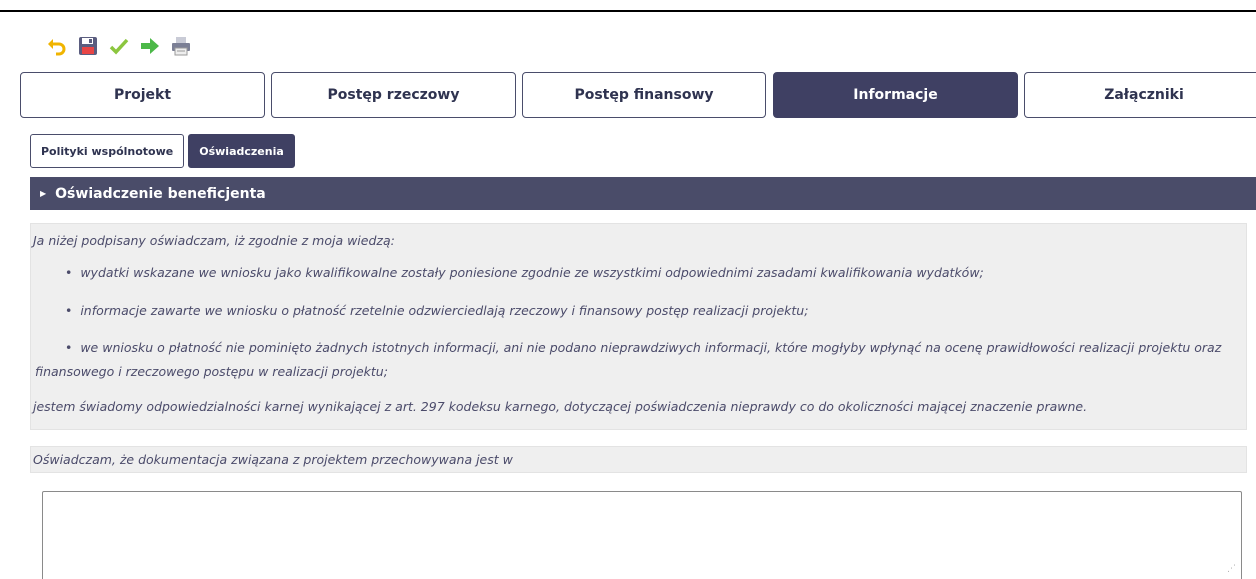  I want to click on tab-informacje: Informacje, so click(895, 95).